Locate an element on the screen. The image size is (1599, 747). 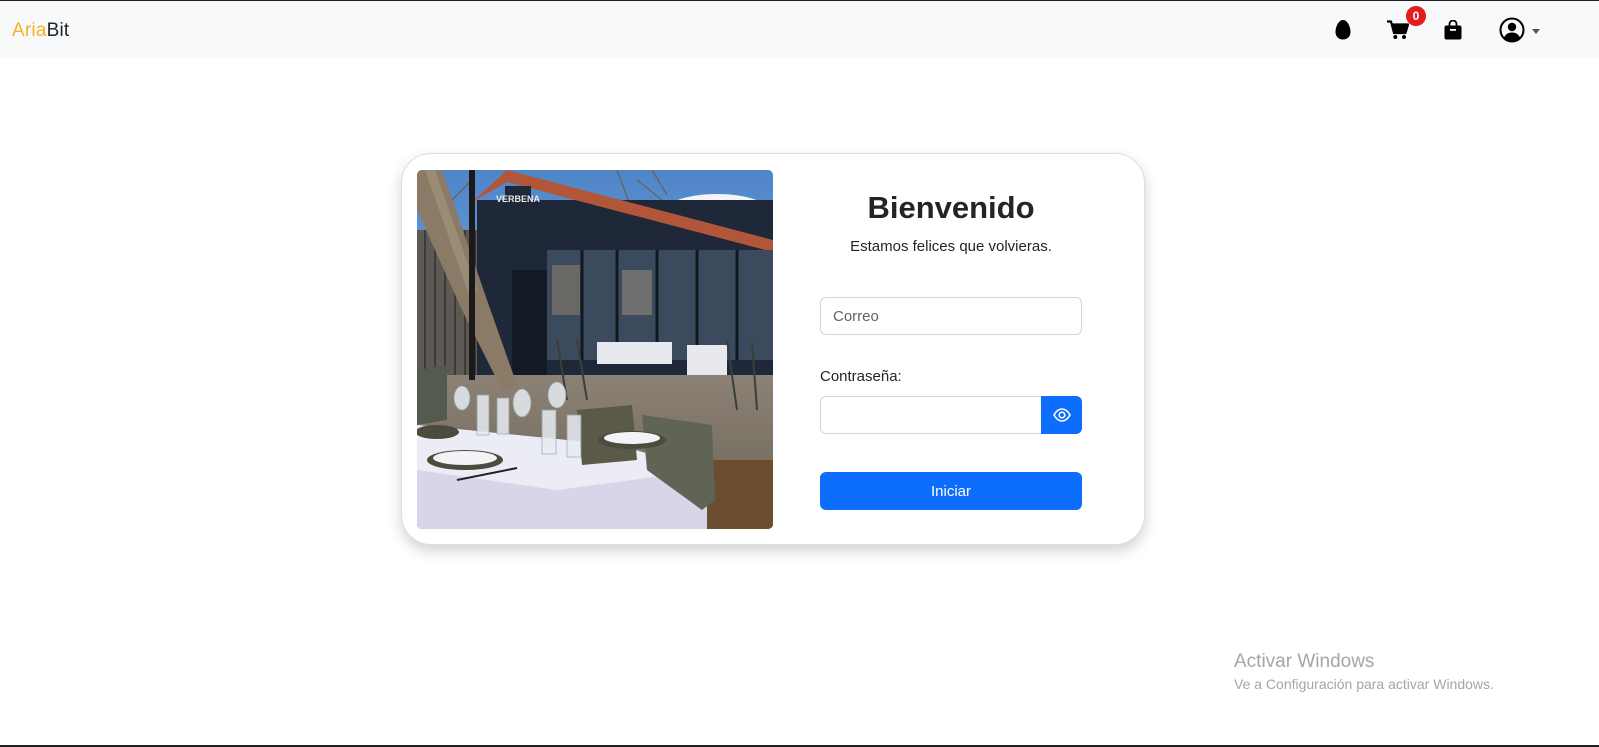
brand-logo: AriaBit is located at coordinates (40, 31).